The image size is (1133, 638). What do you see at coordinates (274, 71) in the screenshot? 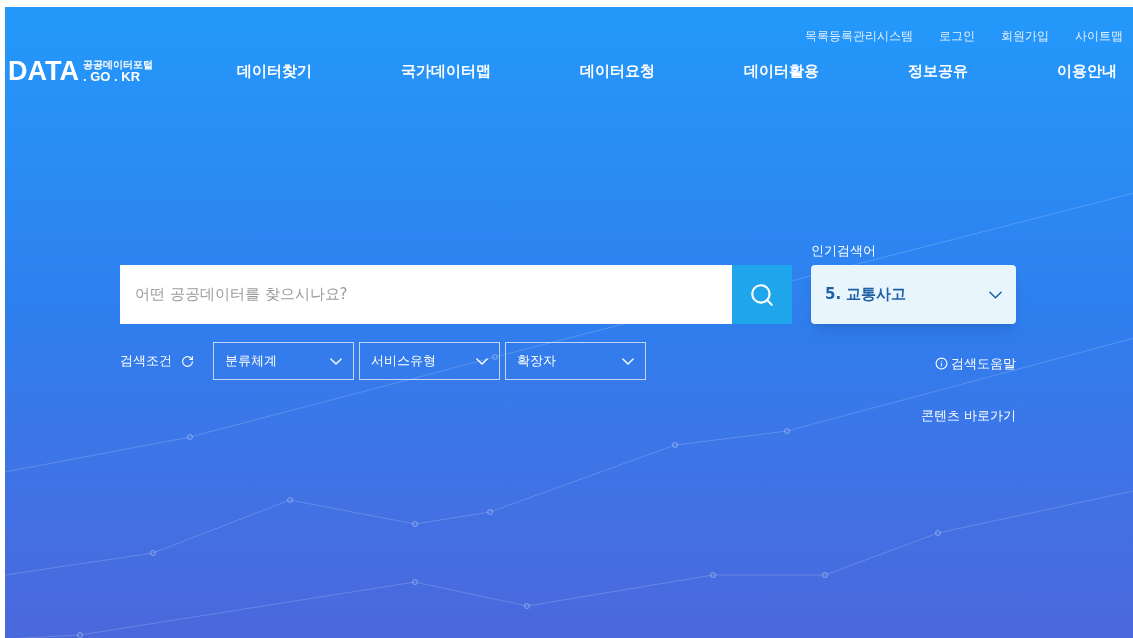
I see `nav-menu-item: 데이터찾기` at bounding box center [274, 71].